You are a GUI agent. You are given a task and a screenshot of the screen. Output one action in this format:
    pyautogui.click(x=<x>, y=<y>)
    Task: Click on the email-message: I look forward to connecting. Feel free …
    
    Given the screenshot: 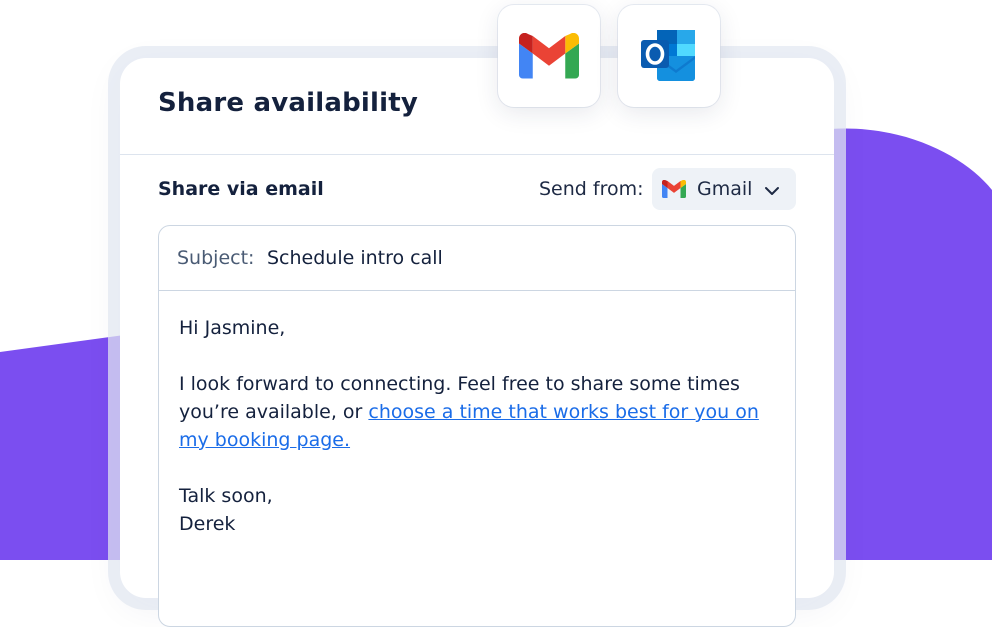 What is the action you would take?
    pyautogui.click(x=479, y=412)
    